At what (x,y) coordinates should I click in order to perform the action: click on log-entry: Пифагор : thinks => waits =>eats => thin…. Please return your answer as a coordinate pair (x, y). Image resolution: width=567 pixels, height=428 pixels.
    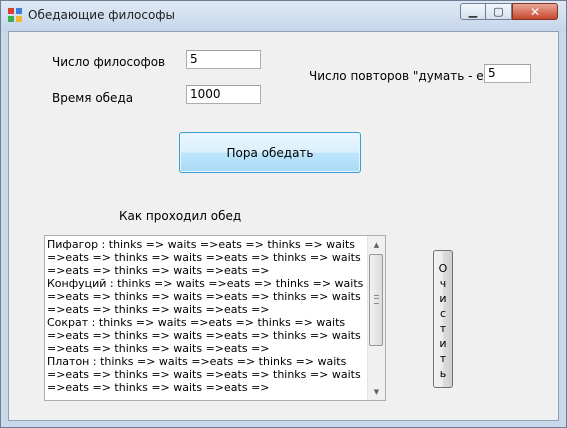
    Looking at the image, I should click on (204, 257).